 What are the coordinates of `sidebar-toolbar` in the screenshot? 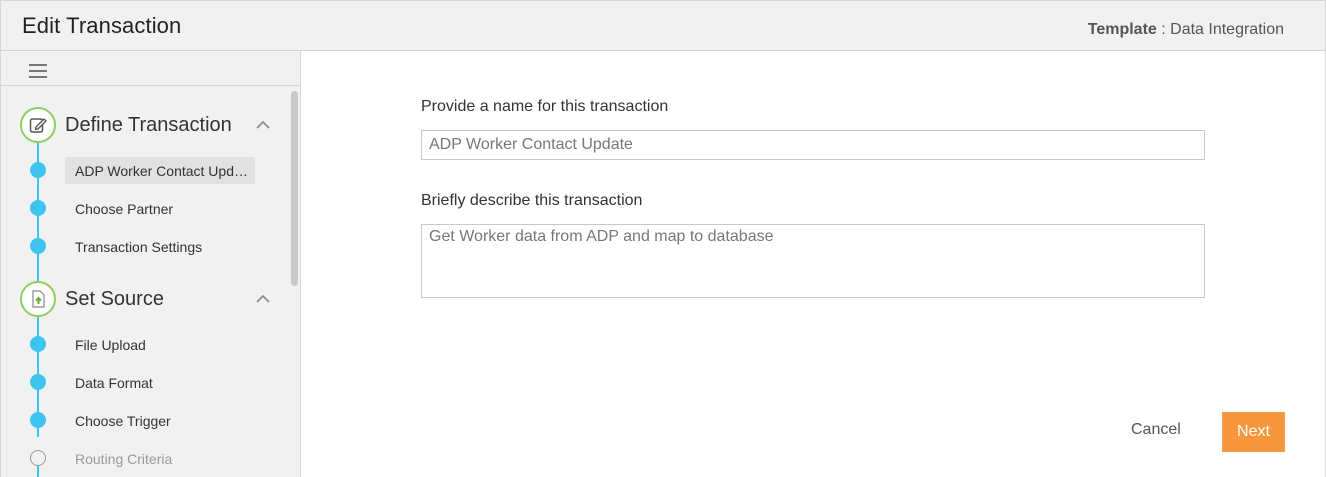 It's located at (150, 68).